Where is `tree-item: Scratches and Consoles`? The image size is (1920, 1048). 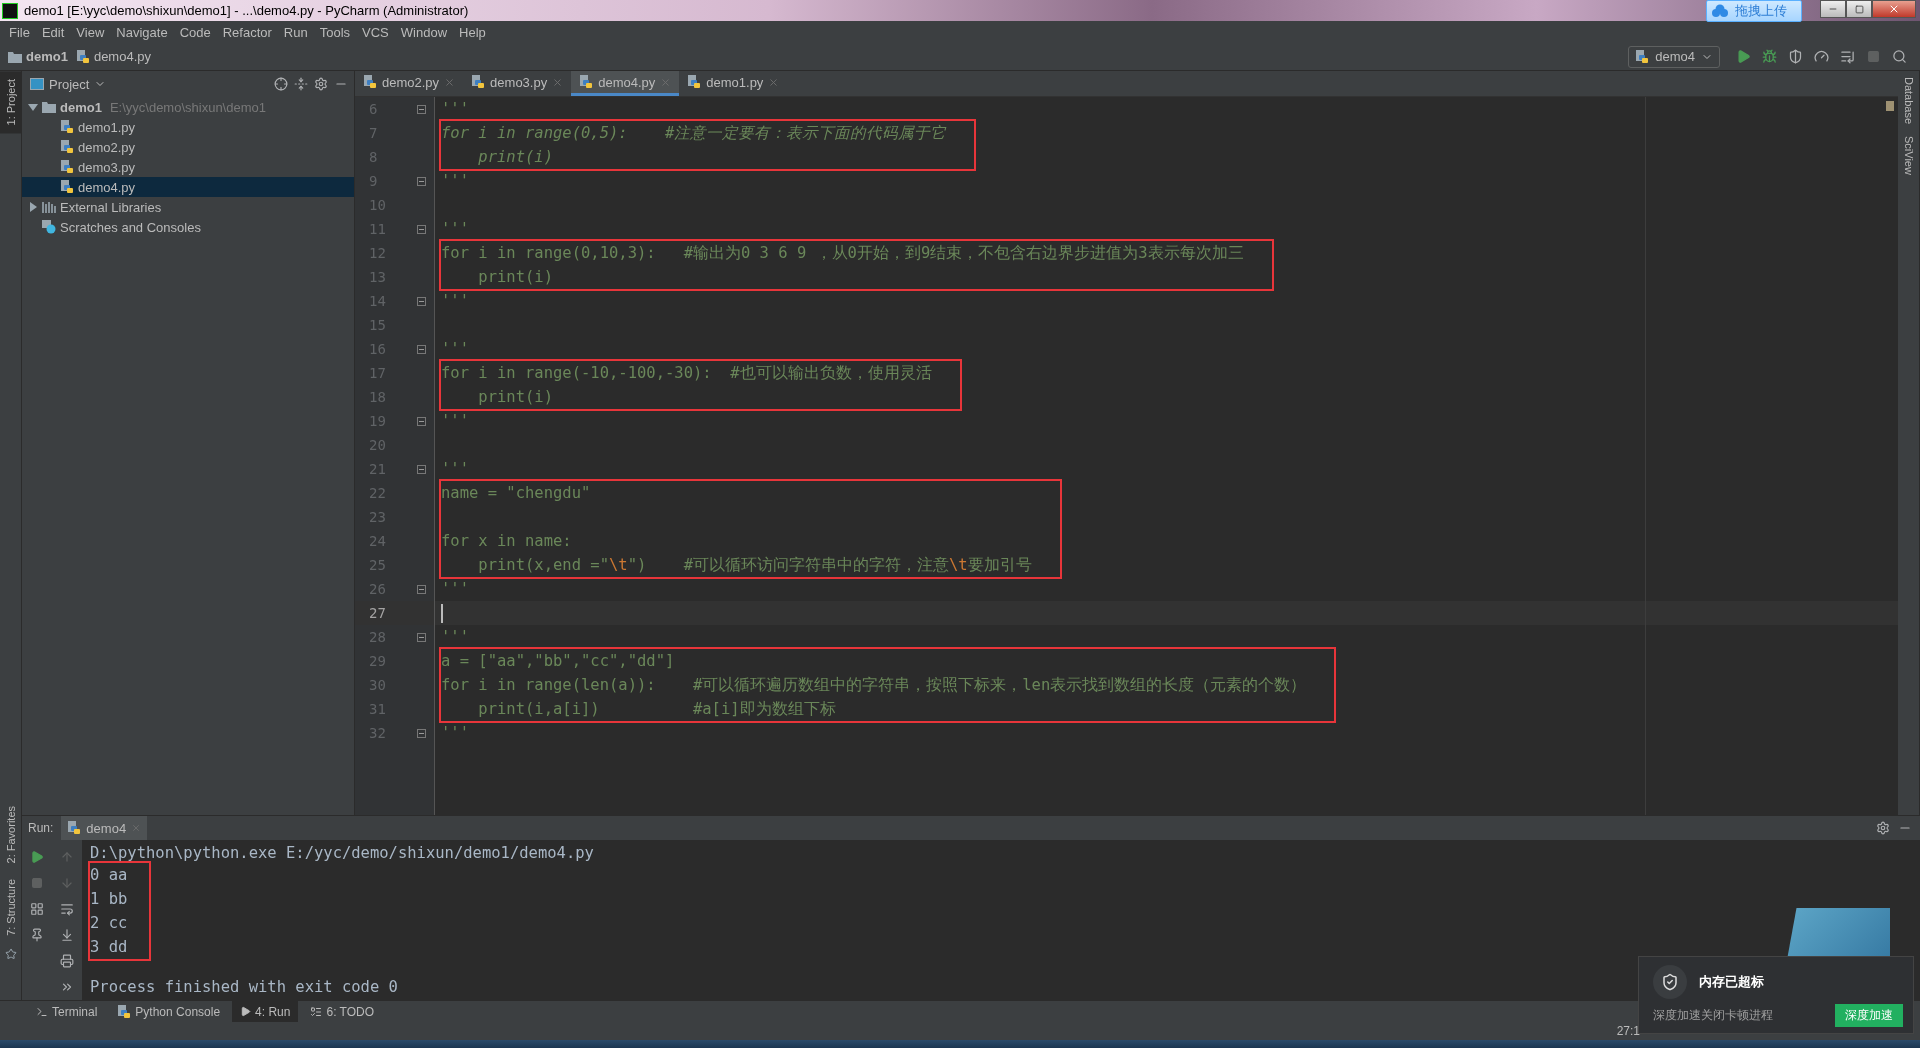
tree-item: Scratches and Consoles is located at coordinates (188, 227).